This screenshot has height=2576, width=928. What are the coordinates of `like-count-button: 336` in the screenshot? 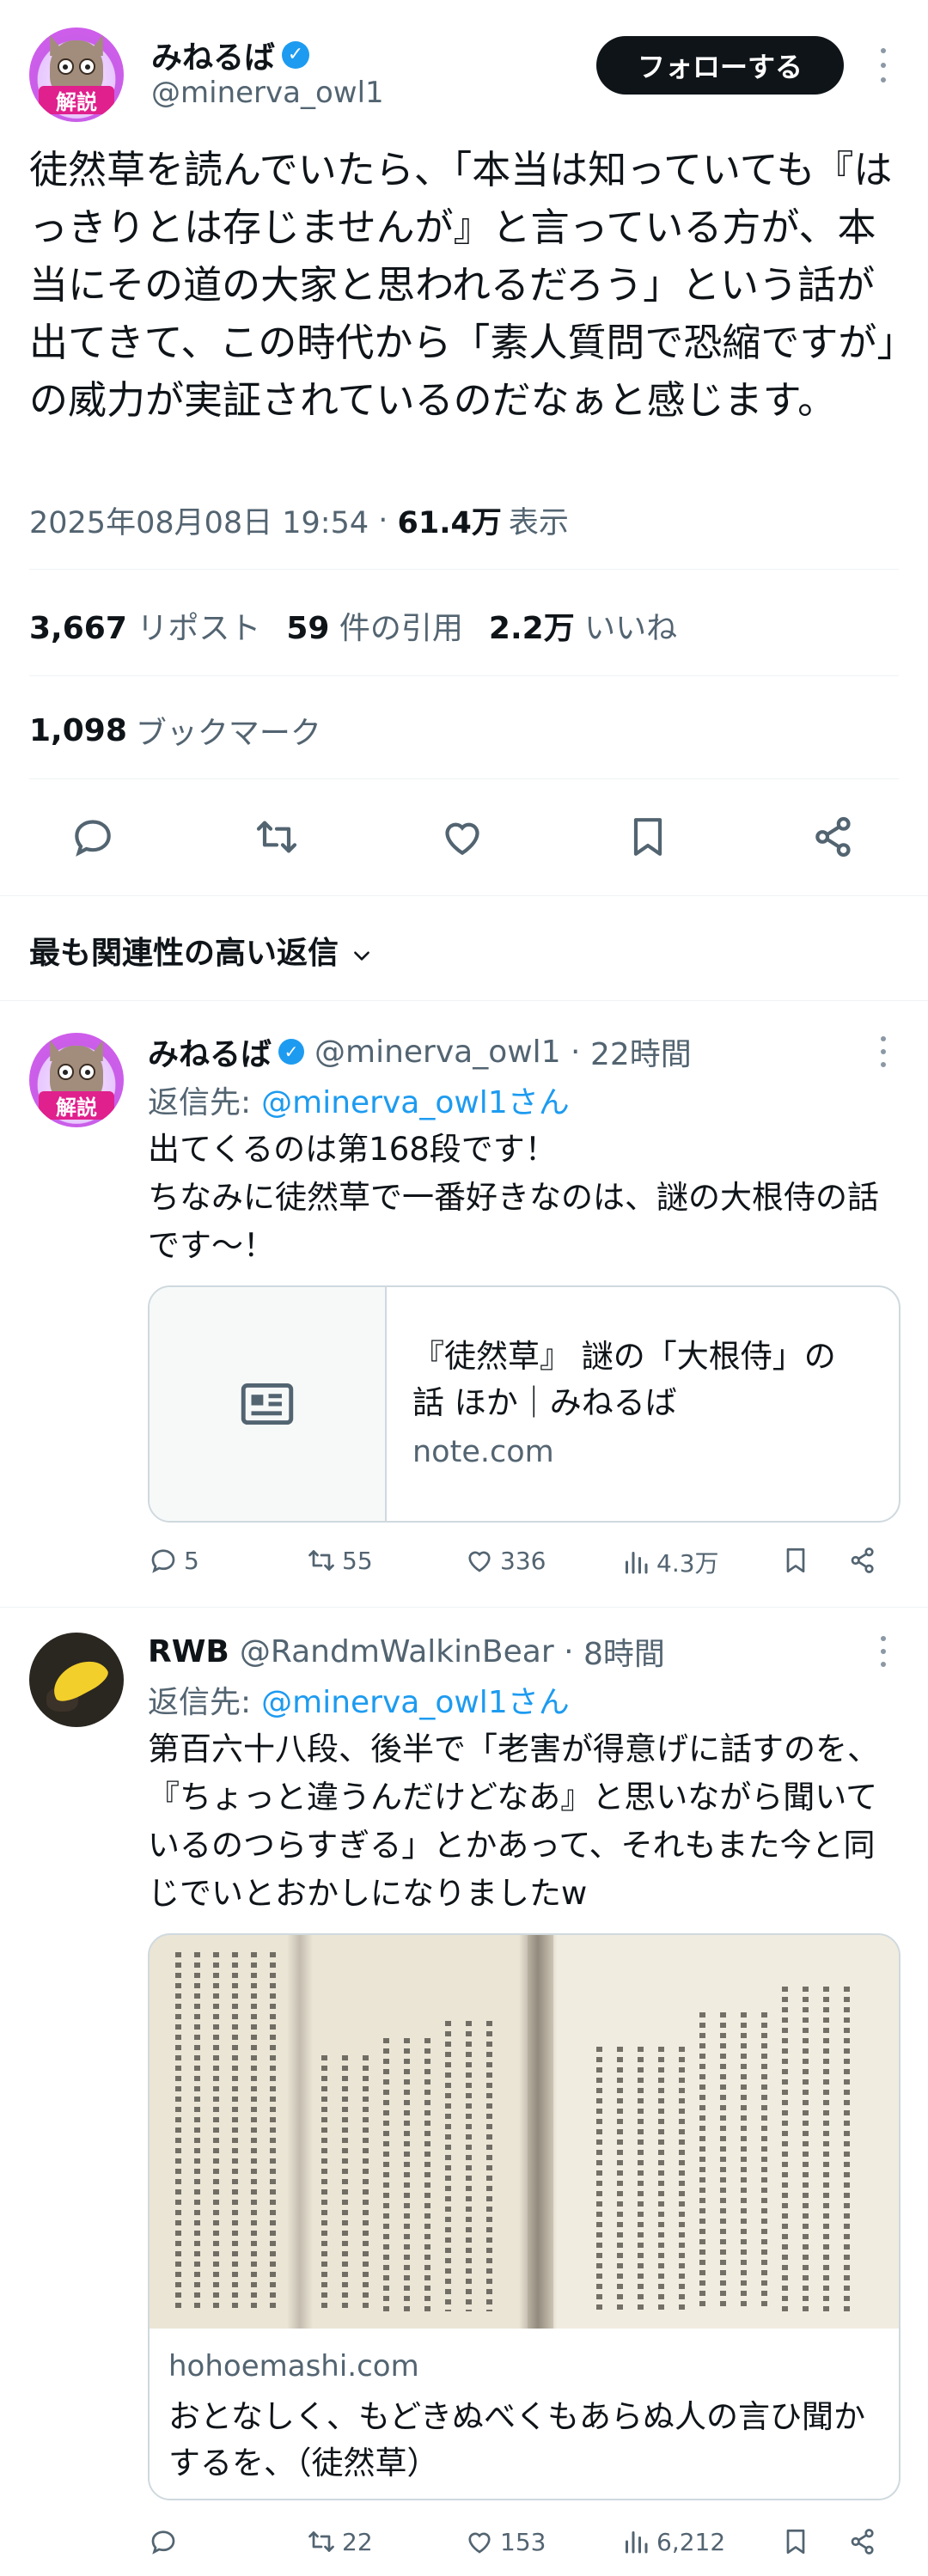 It's located at (505, 1560).